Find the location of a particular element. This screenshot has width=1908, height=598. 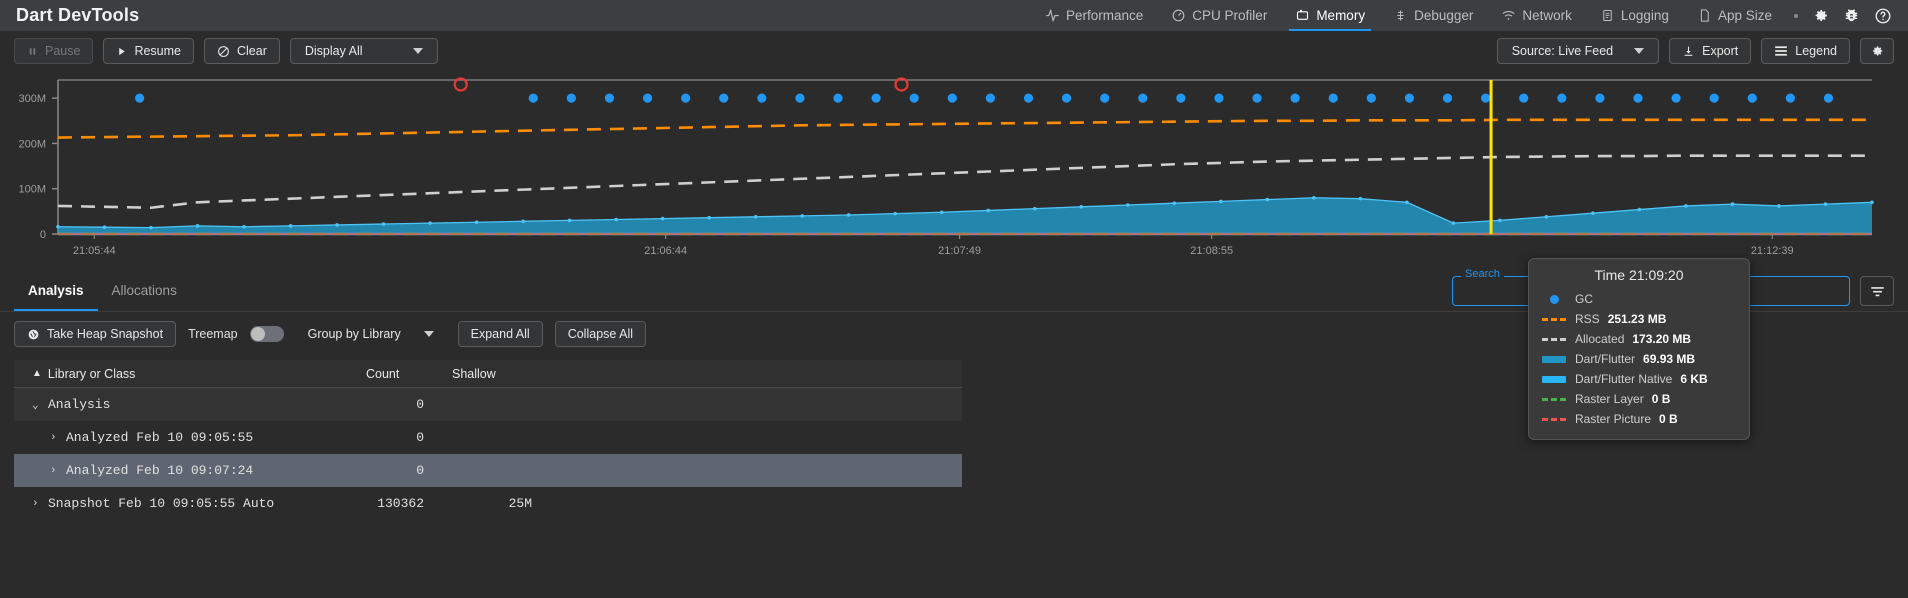

svg-text: 21:07:49 is located at coordinates (959, 251).